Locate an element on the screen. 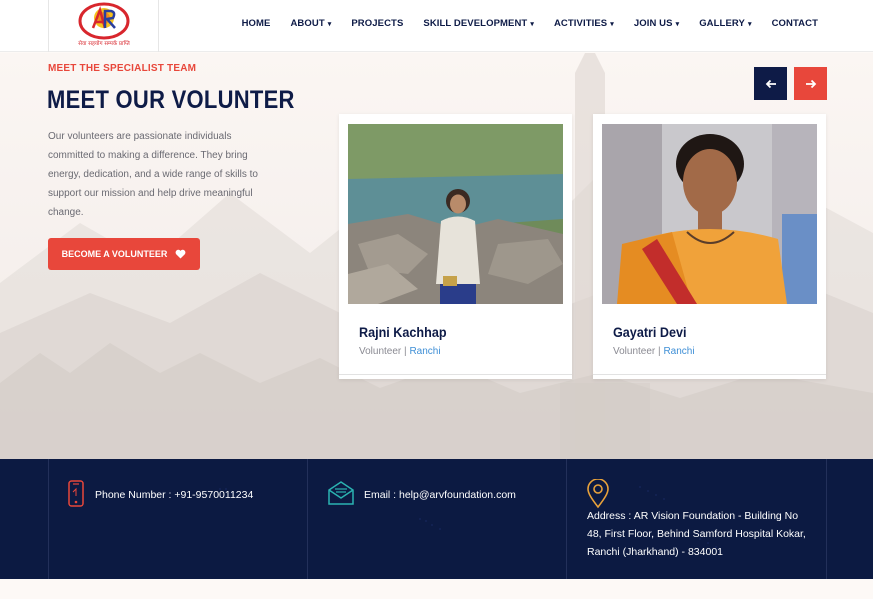  become-volunteer-button: BECOME A VOLUNTEER is located at coordinates (124, 254).